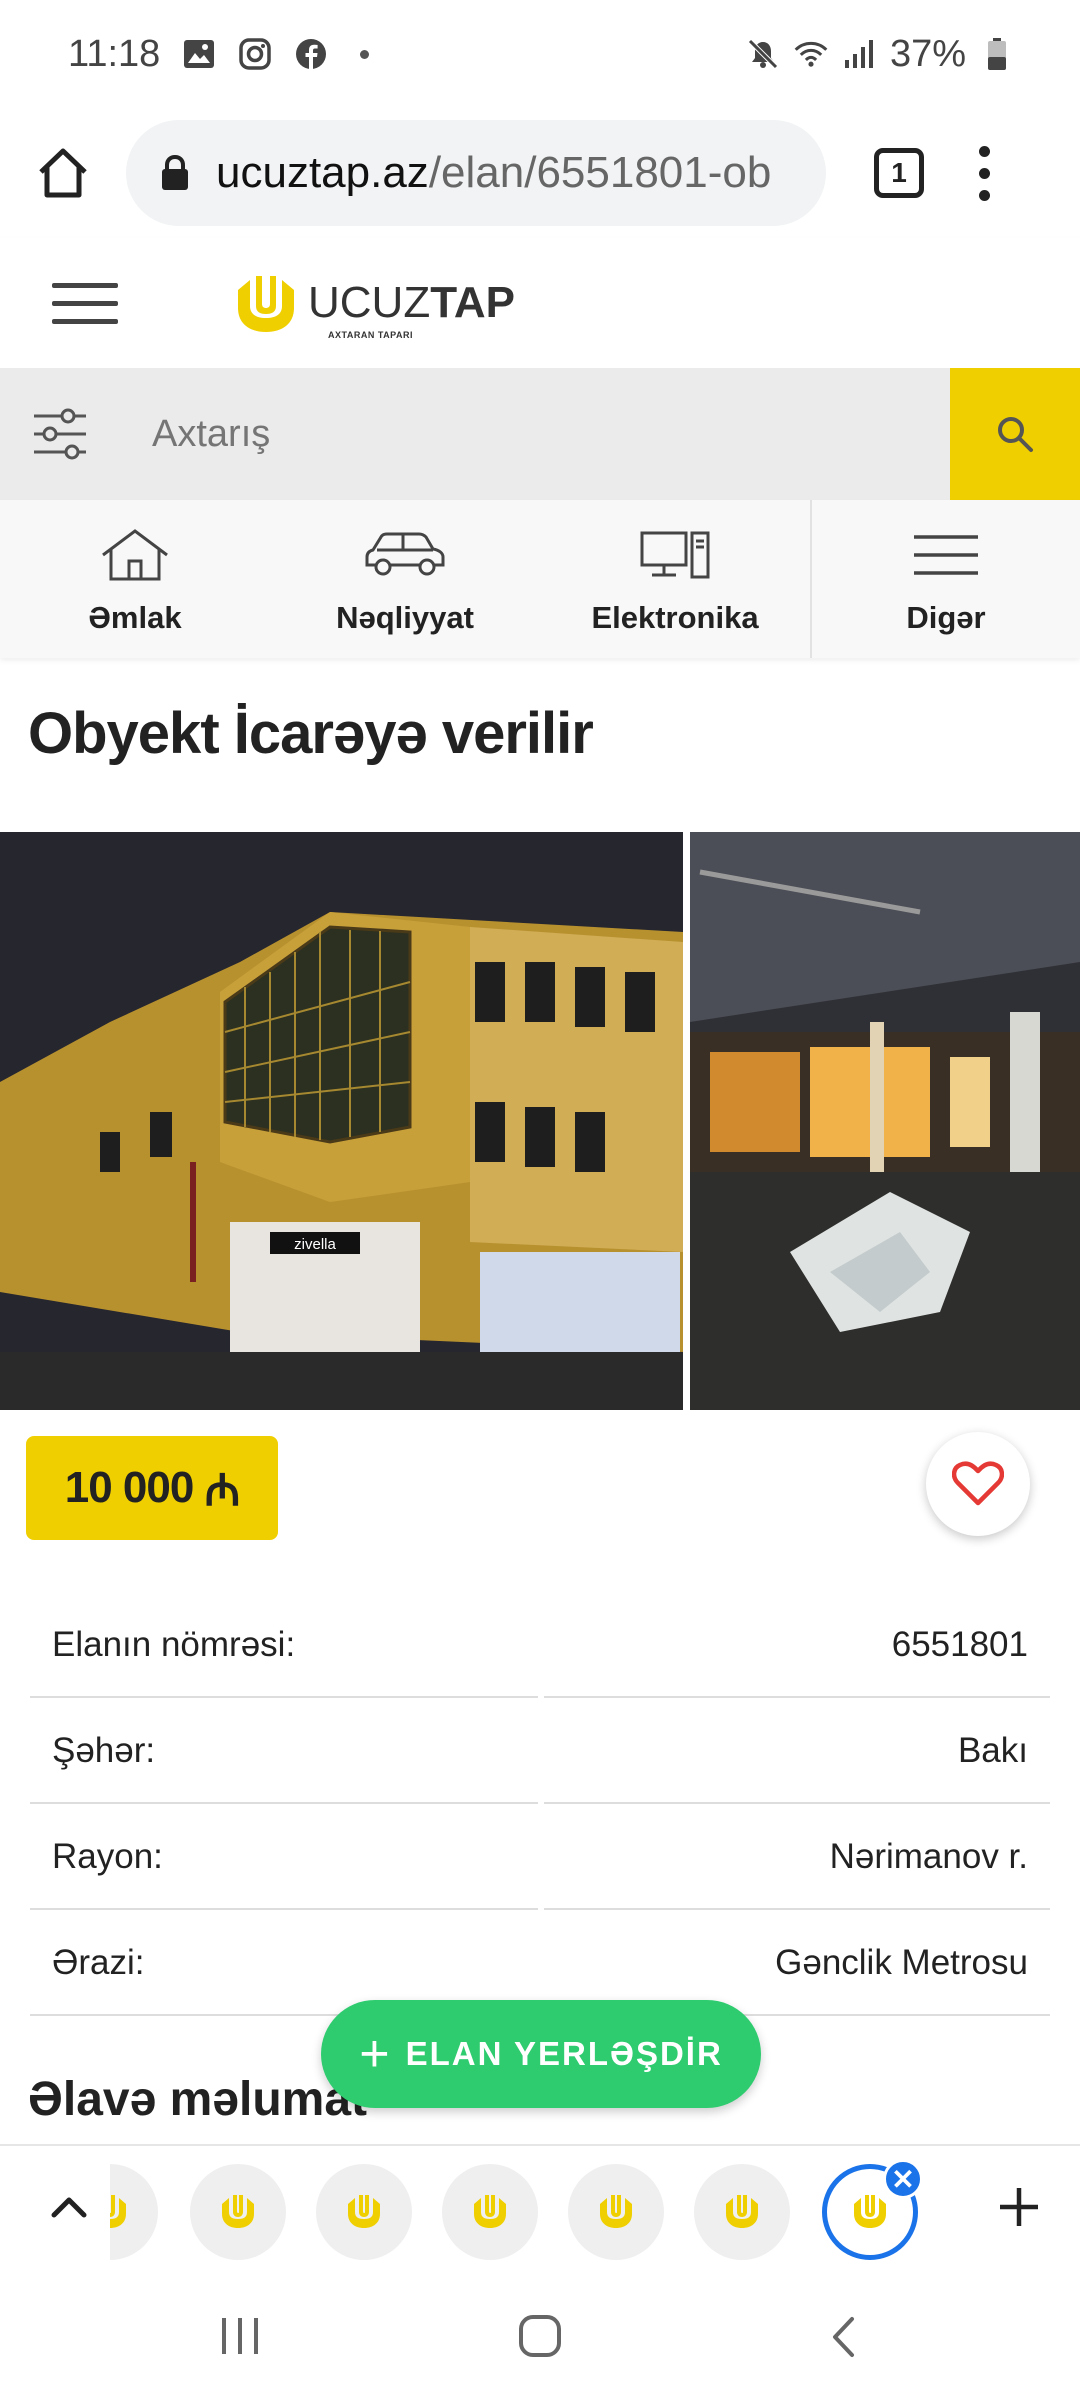  I want to click on detail-label: Rayon:, so click(107, 1856).